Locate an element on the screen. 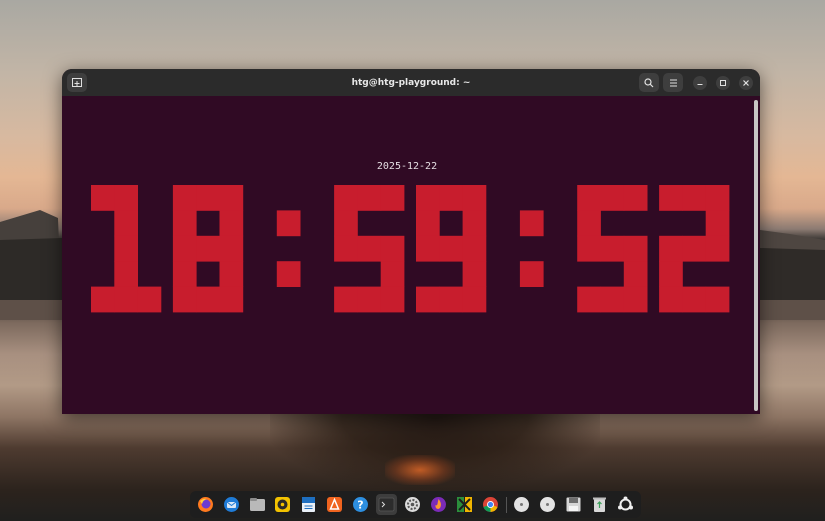  window-title: htg@htg-playground: ~ is located at coordinates (411, 82).